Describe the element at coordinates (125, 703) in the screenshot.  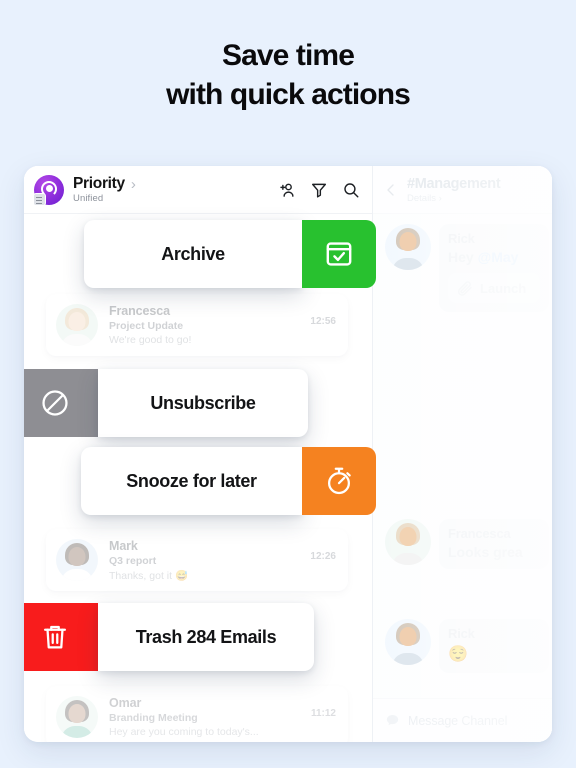
I see `sender-name: Omar` at that location.